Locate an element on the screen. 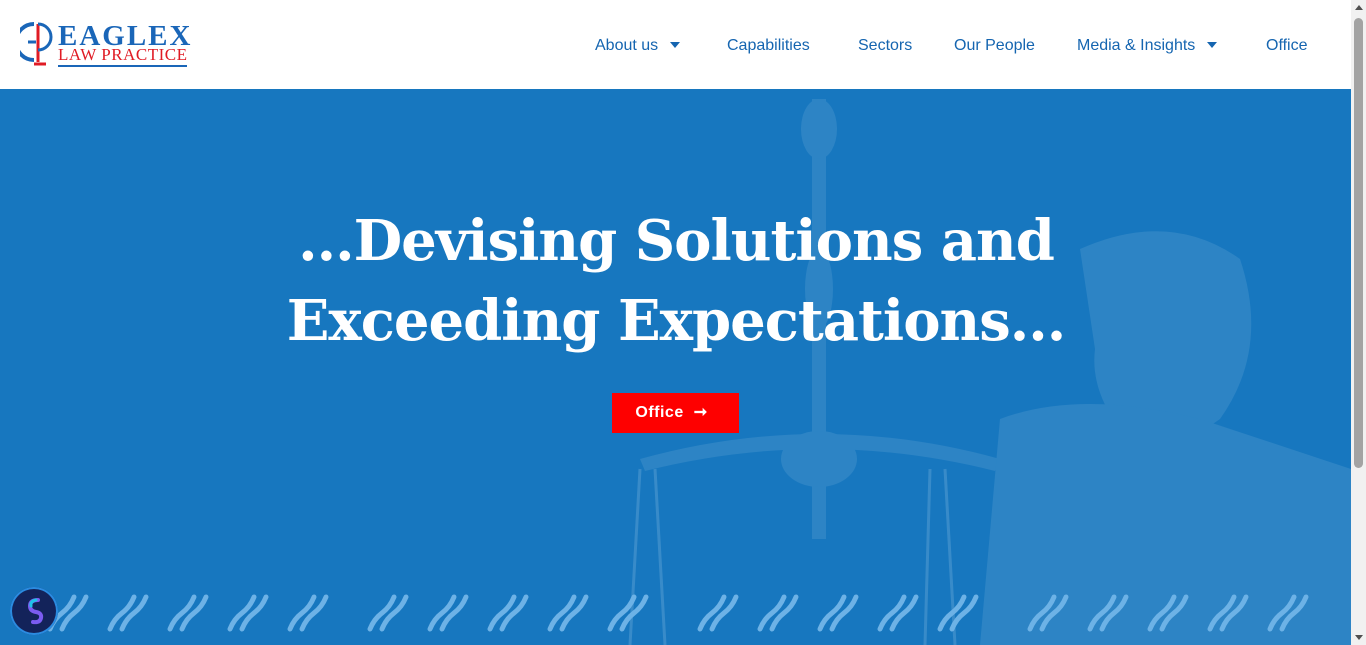  office-button-label: Office is located at coordinates (659, 412).